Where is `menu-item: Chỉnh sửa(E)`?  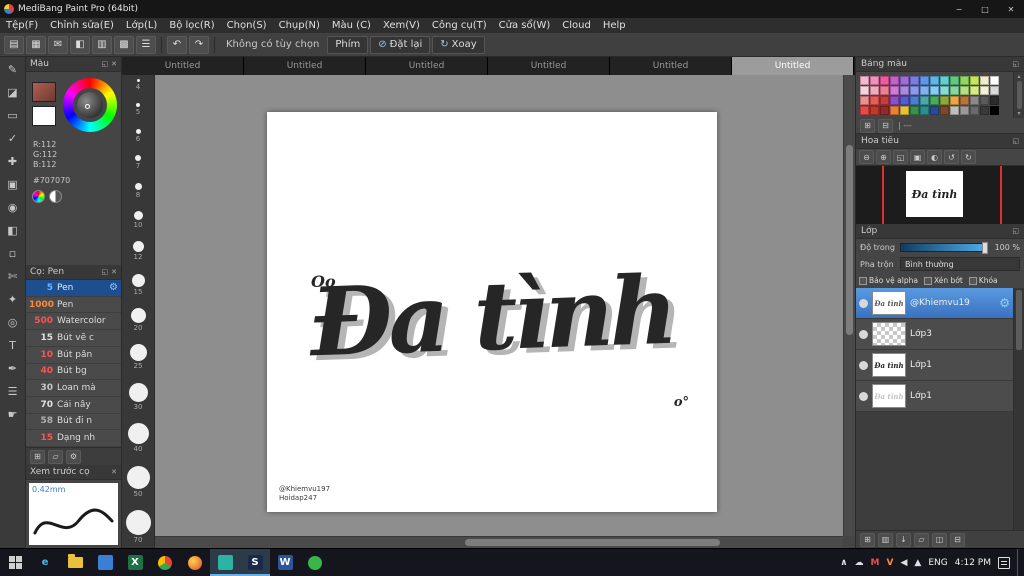
menu-item: Chỉnh sửa(E) is located at coordinates (82, 25).